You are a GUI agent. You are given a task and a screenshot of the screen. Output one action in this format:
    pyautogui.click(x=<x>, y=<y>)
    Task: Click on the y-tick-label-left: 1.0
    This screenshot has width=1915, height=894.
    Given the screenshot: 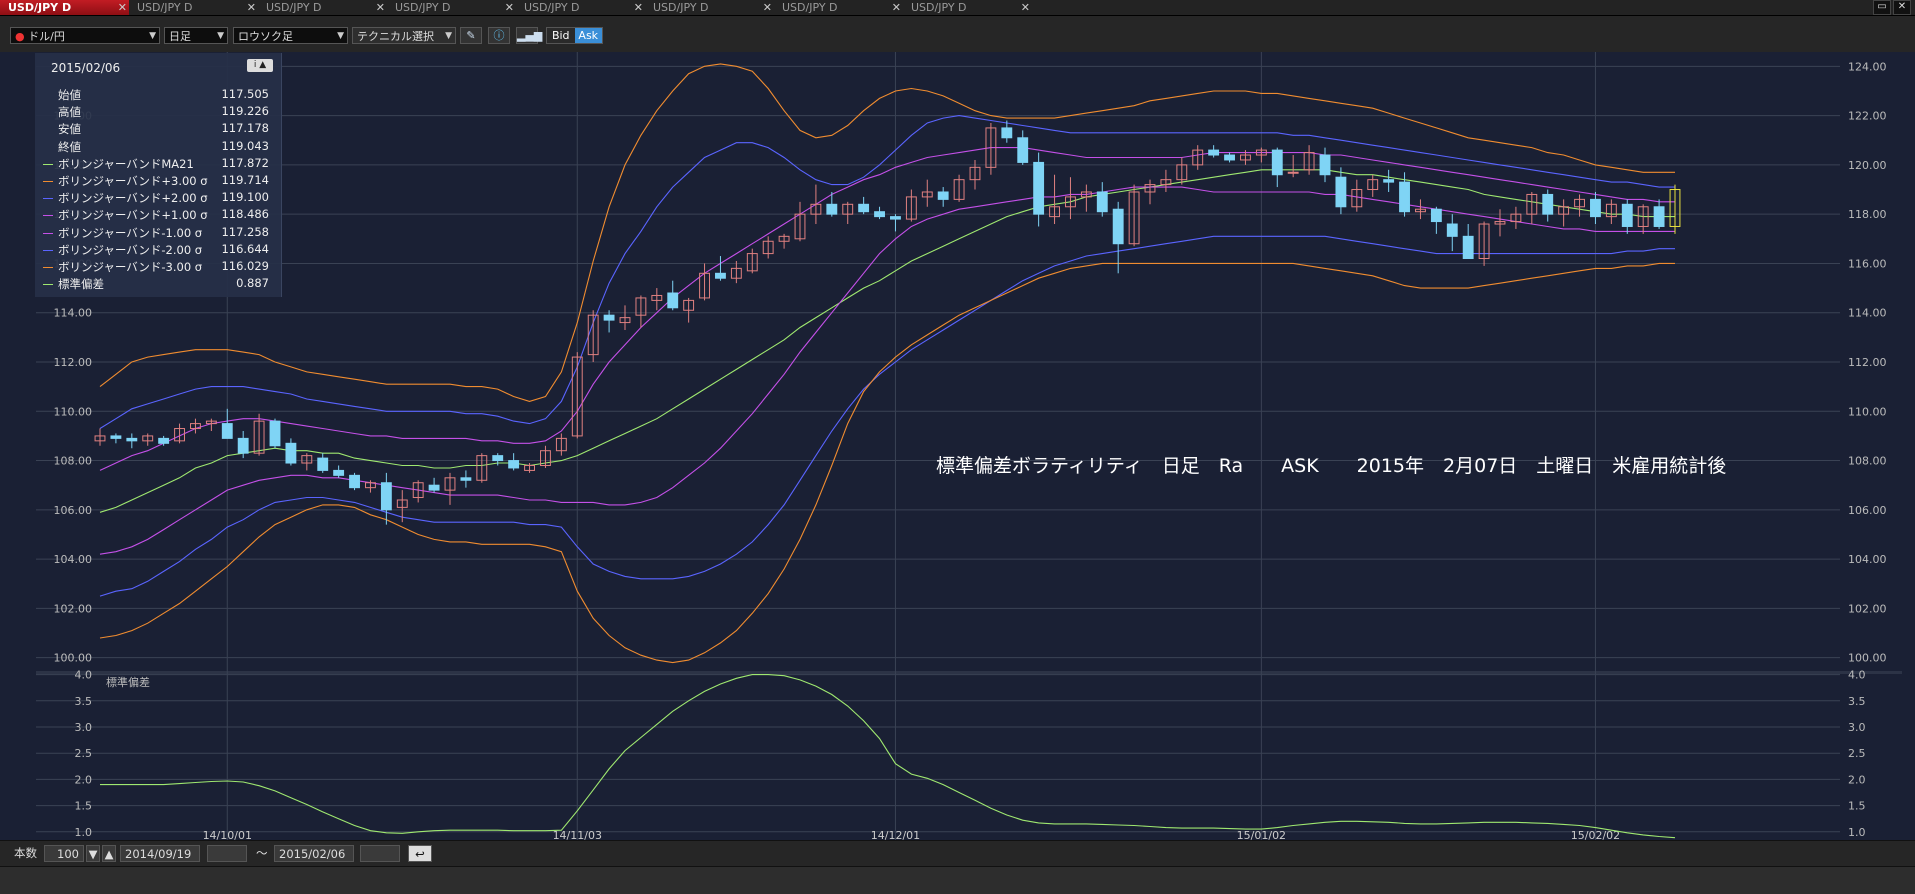 What is the action you would take?
    pyautogui.click(x=84, y=832)
    